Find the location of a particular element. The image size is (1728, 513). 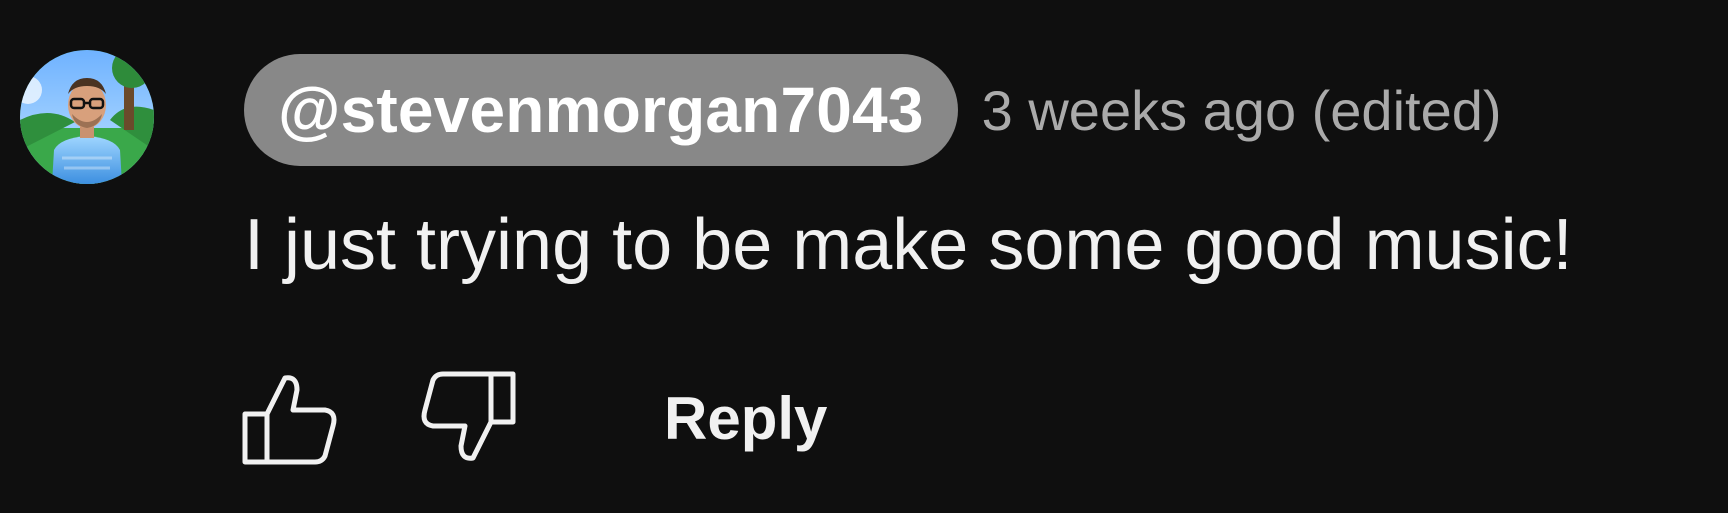

dislike-button is located at coordinates (469, 418).